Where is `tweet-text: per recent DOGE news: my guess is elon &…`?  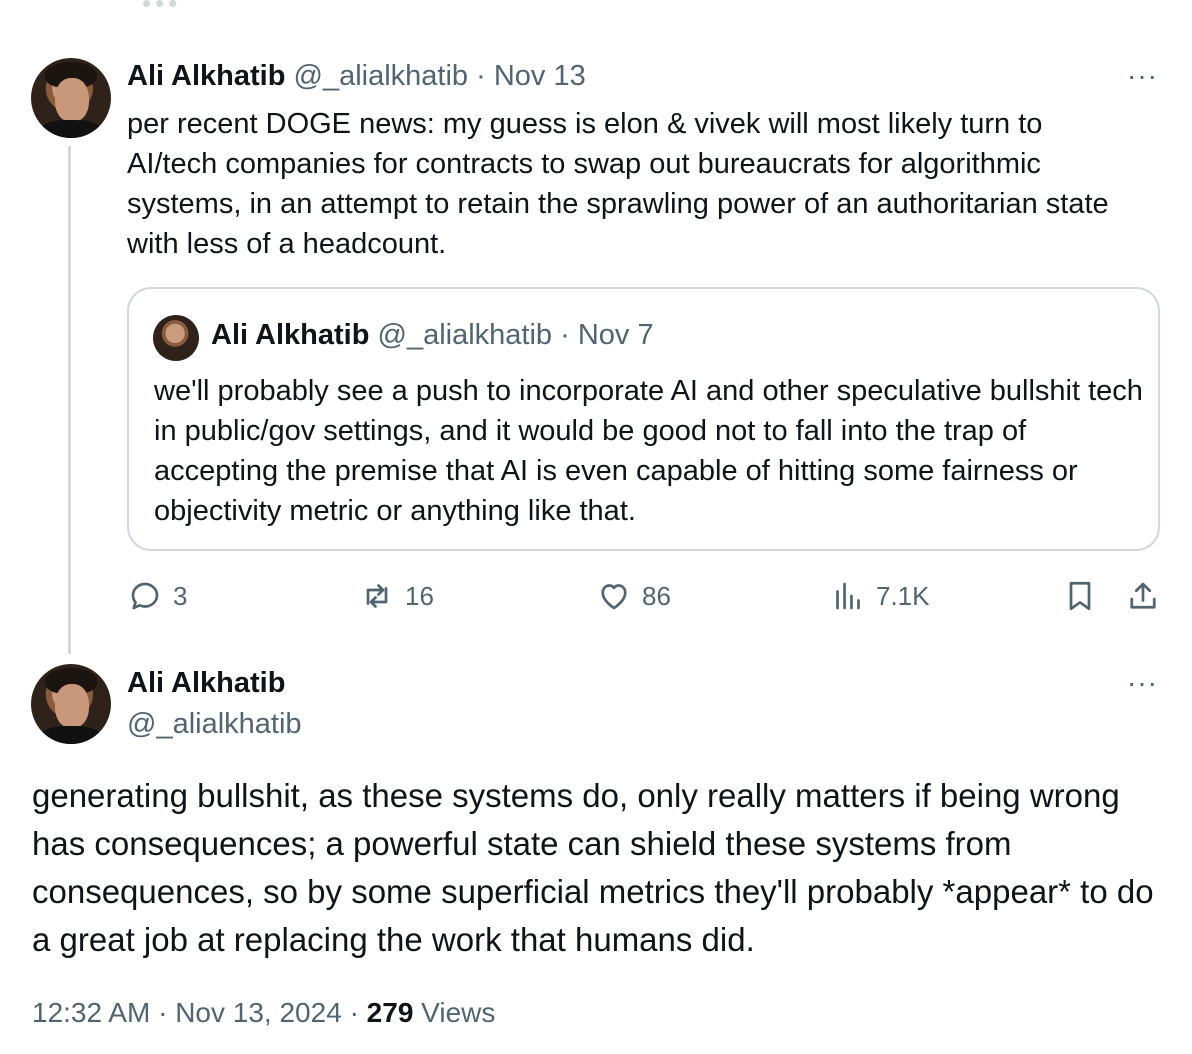 tweet-text: per recent DOGE news: my guess is elon &… is located at coordinates (618, 184).